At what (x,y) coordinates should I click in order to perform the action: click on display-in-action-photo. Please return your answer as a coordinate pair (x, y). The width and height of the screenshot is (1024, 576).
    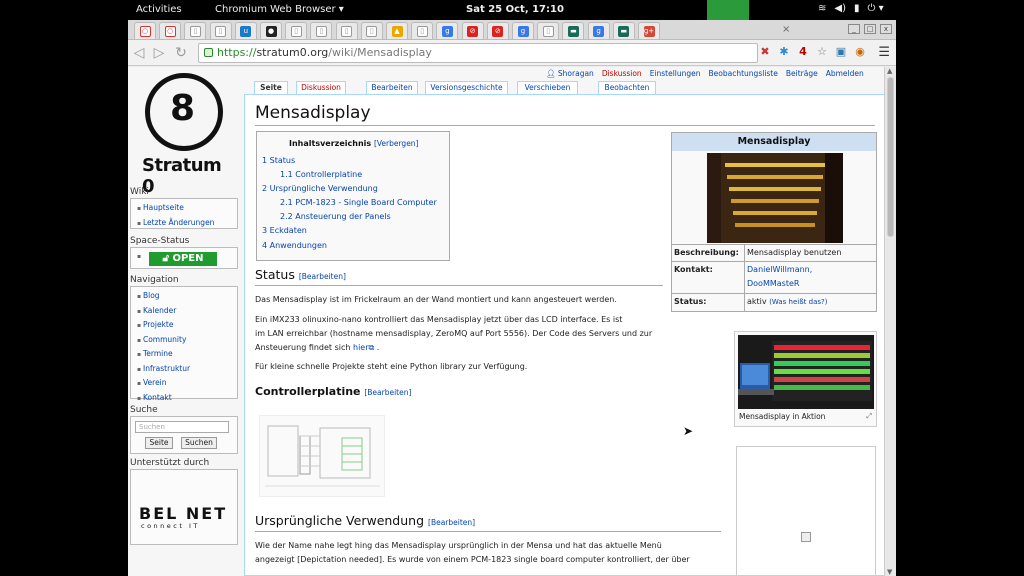
    Looking at the image, I should click on (806, 372).